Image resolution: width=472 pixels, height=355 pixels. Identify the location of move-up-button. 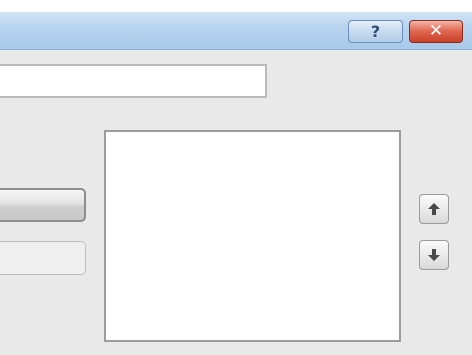
(434, 209).